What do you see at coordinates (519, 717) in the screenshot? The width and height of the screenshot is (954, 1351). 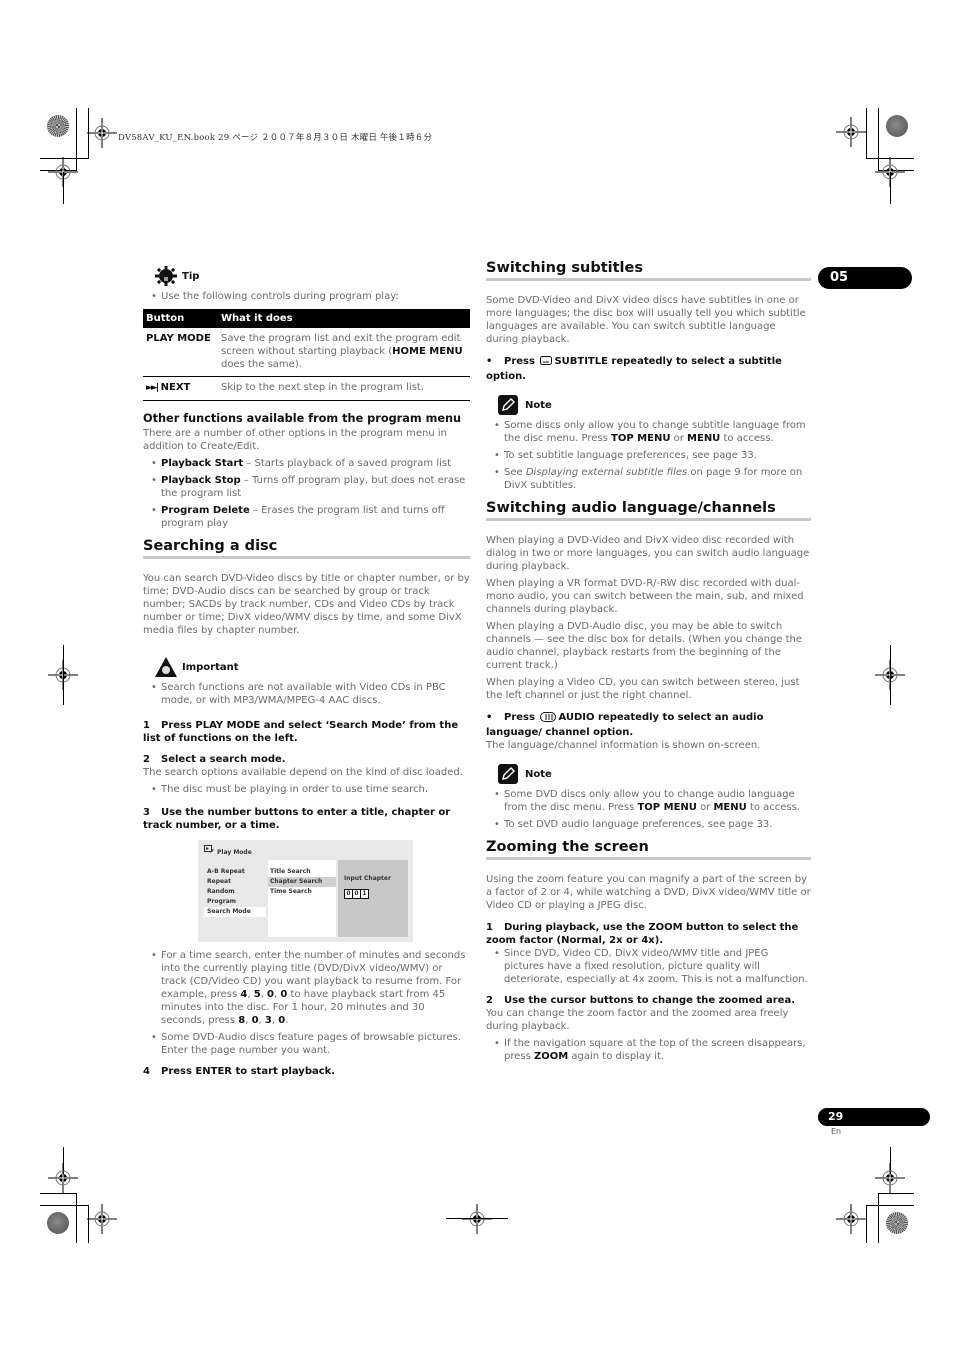 I see `action-text: Press` at bounding box center [519, 717].